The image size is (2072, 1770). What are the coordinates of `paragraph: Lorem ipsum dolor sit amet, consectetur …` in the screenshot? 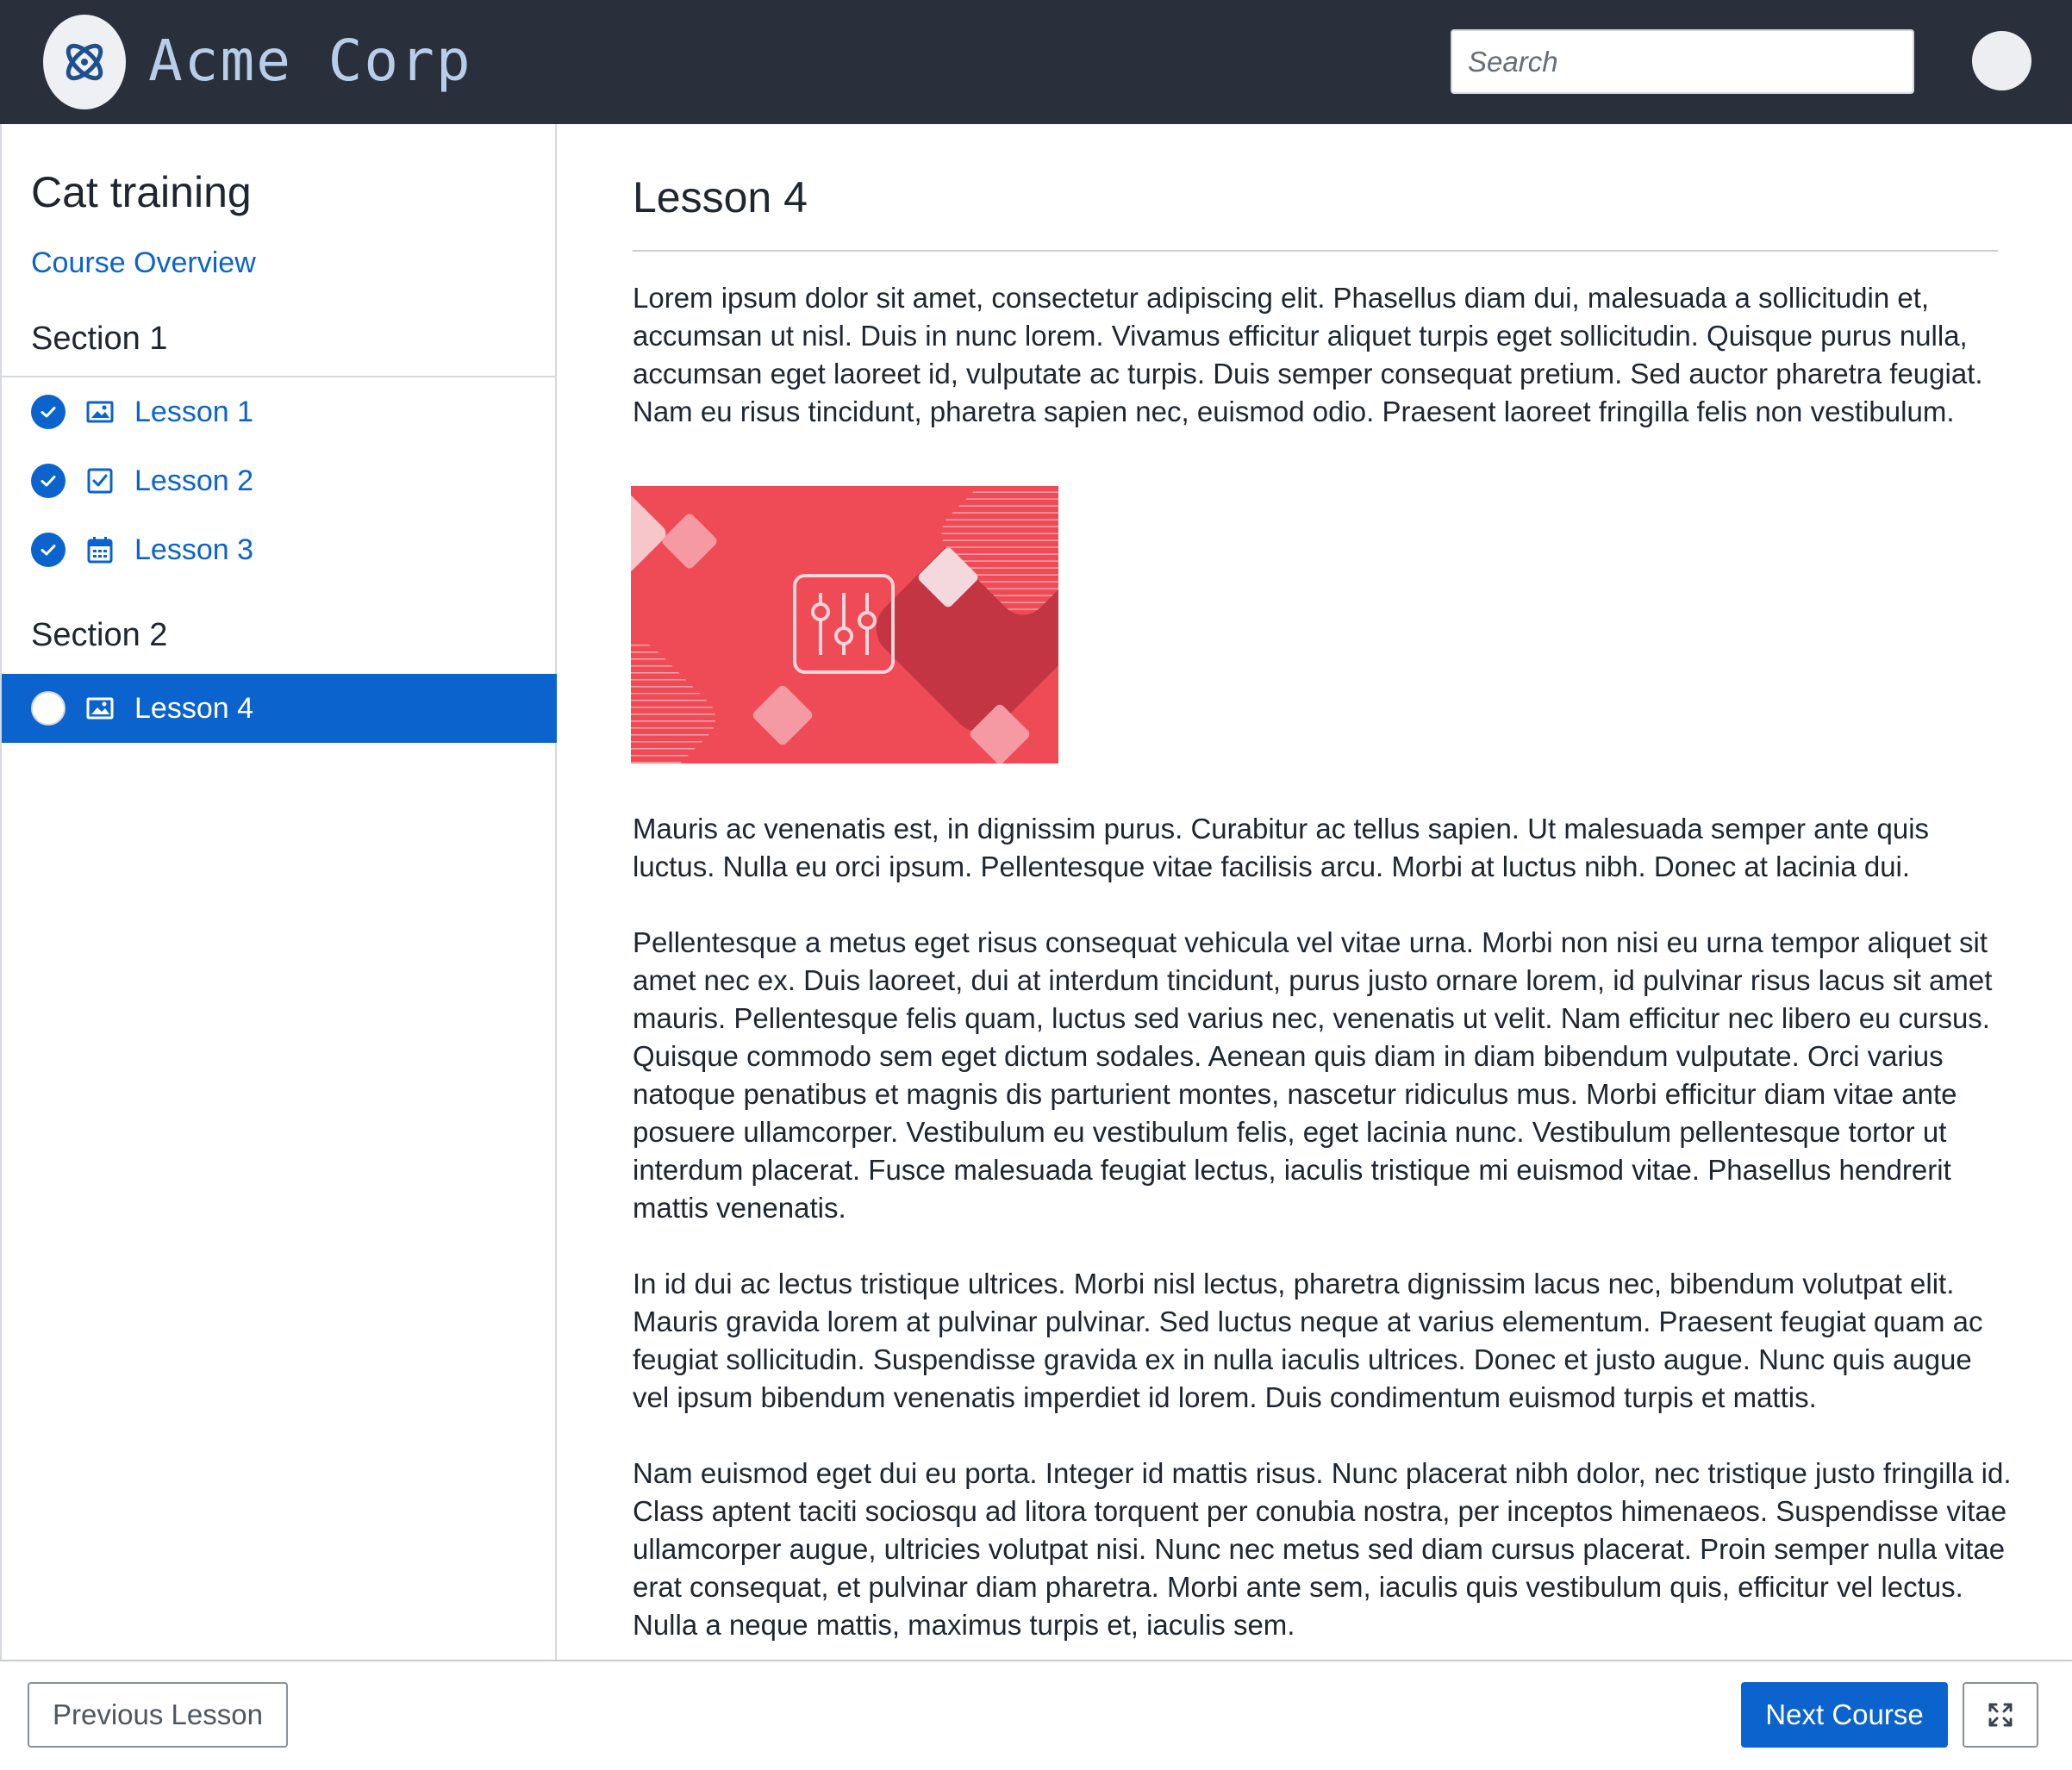 It's located at (1308, 354).